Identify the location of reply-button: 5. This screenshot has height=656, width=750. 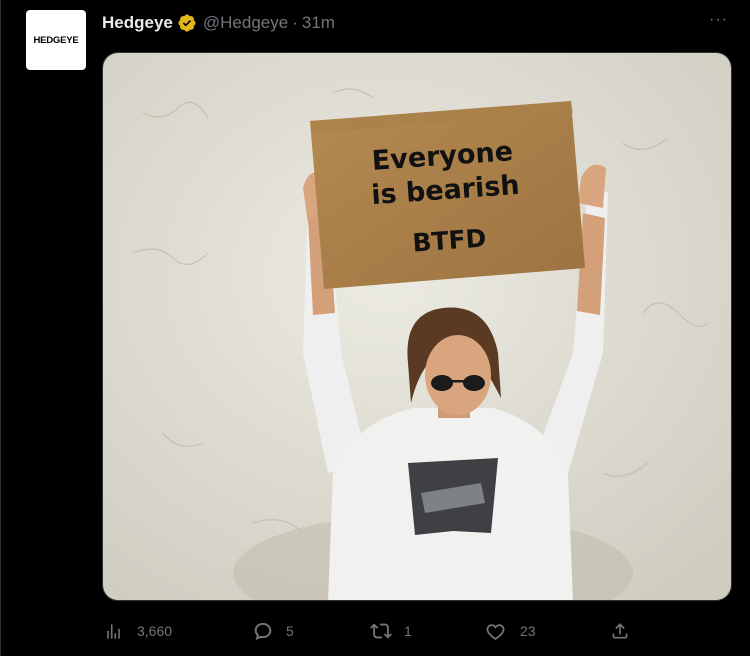
(273, 631).